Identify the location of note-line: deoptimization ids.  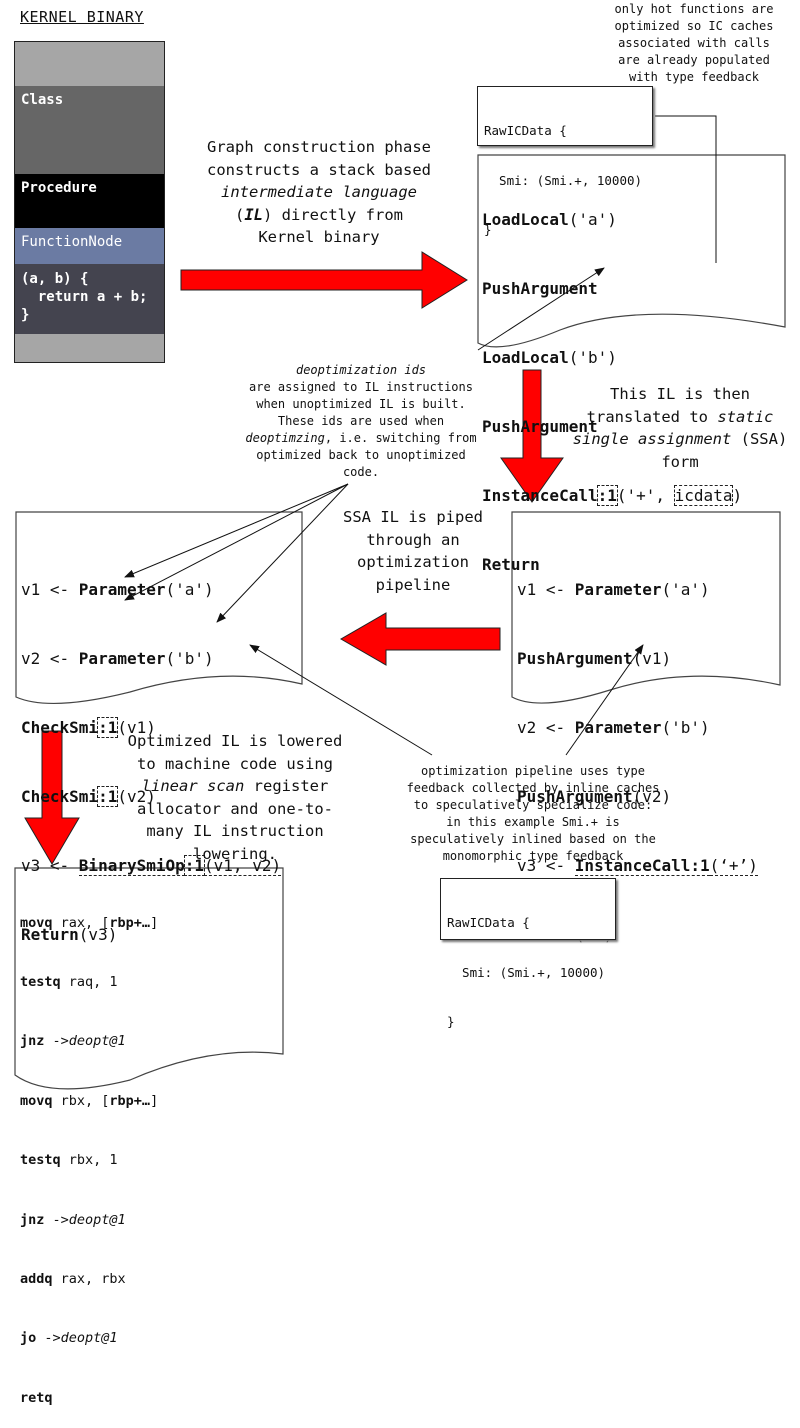
(361, 370).